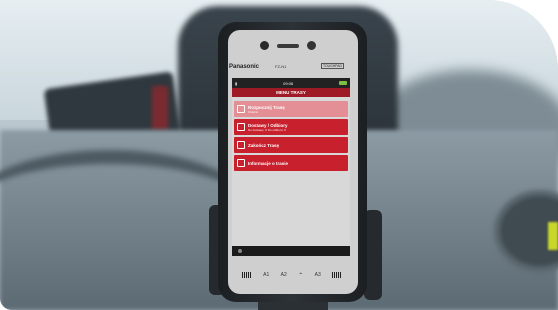 Image resolution: width=558 pixels, height=310 pixels. Describe the element at coordinates (553, 236) in the screenshot. I see `green-object` at that location.